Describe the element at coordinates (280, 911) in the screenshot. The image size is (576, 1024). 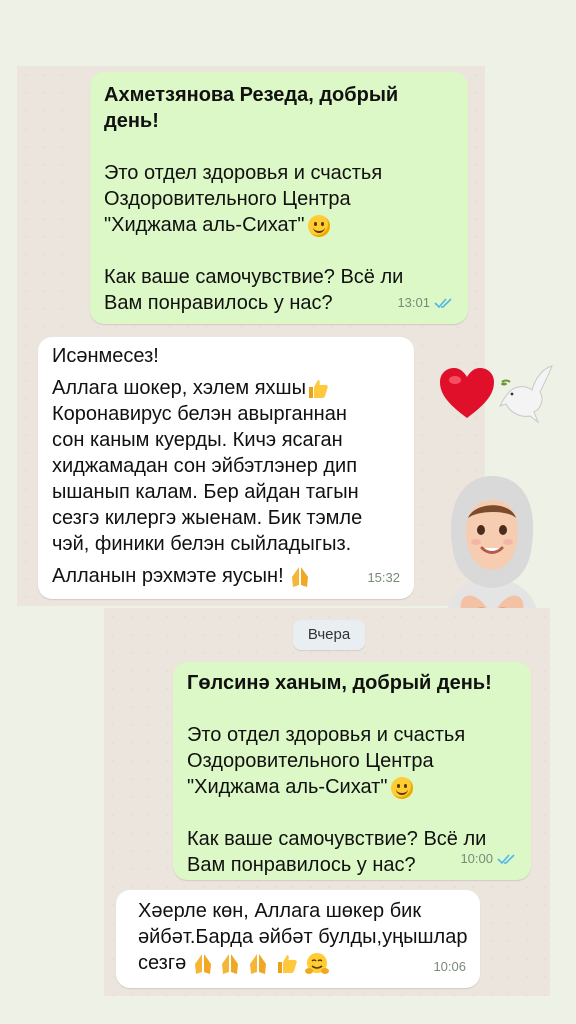
I see `message-line: Хәерле көн, Аллага шөкер бик` at that location.